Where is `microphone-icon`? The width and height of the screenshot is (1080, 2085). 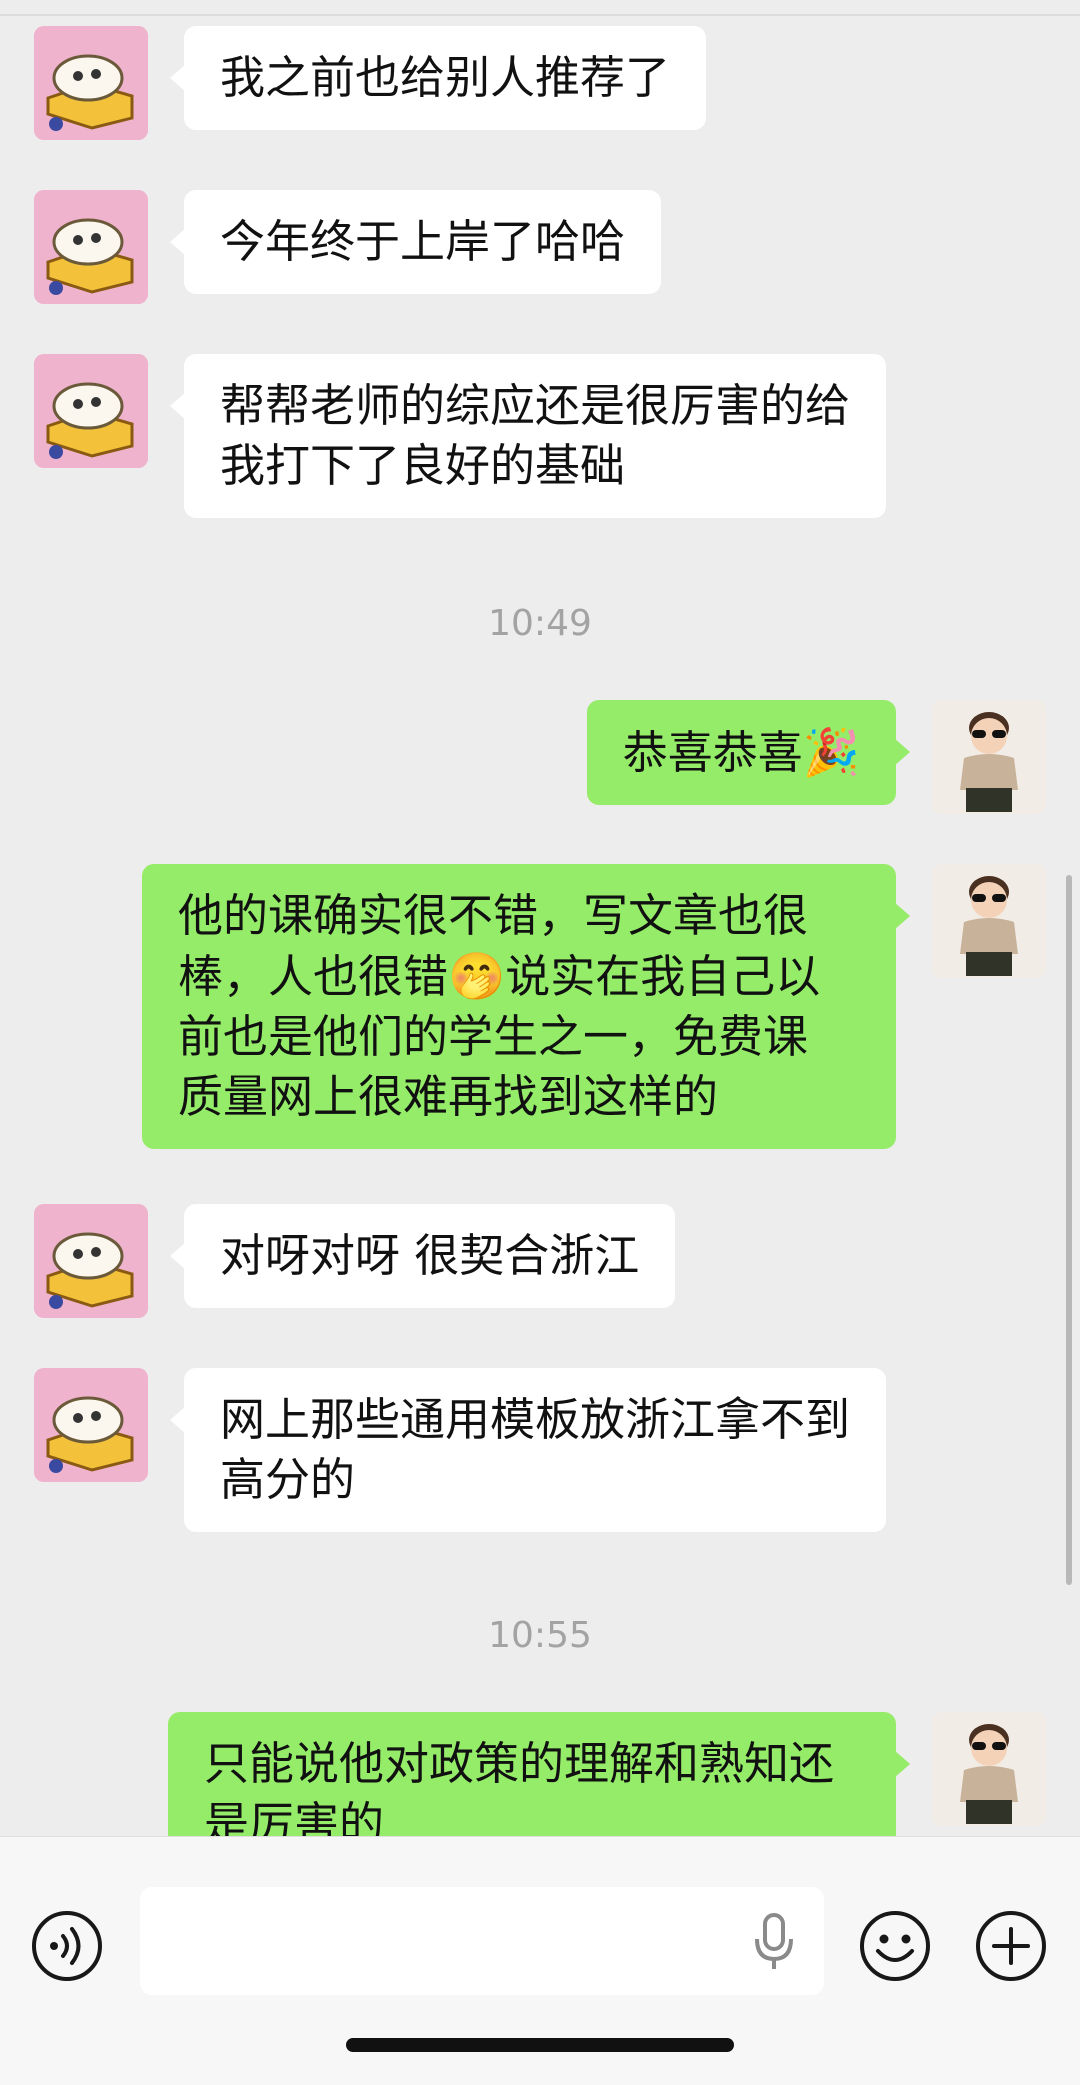
microphone-icon is located at coordinates (774, 1941).